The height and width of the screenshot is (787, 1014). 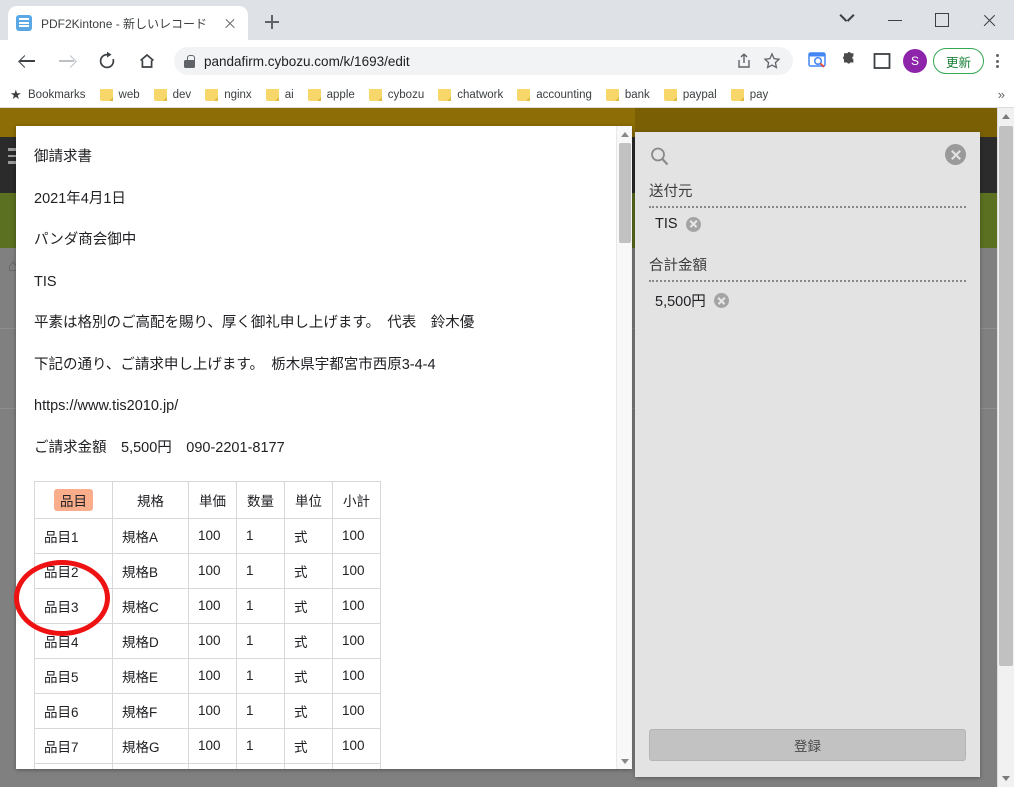 What do you see at coordinates (396, 94) in the screenshot?
I see `bookmark-folder: cybozu` at bounding box center [396, 94].